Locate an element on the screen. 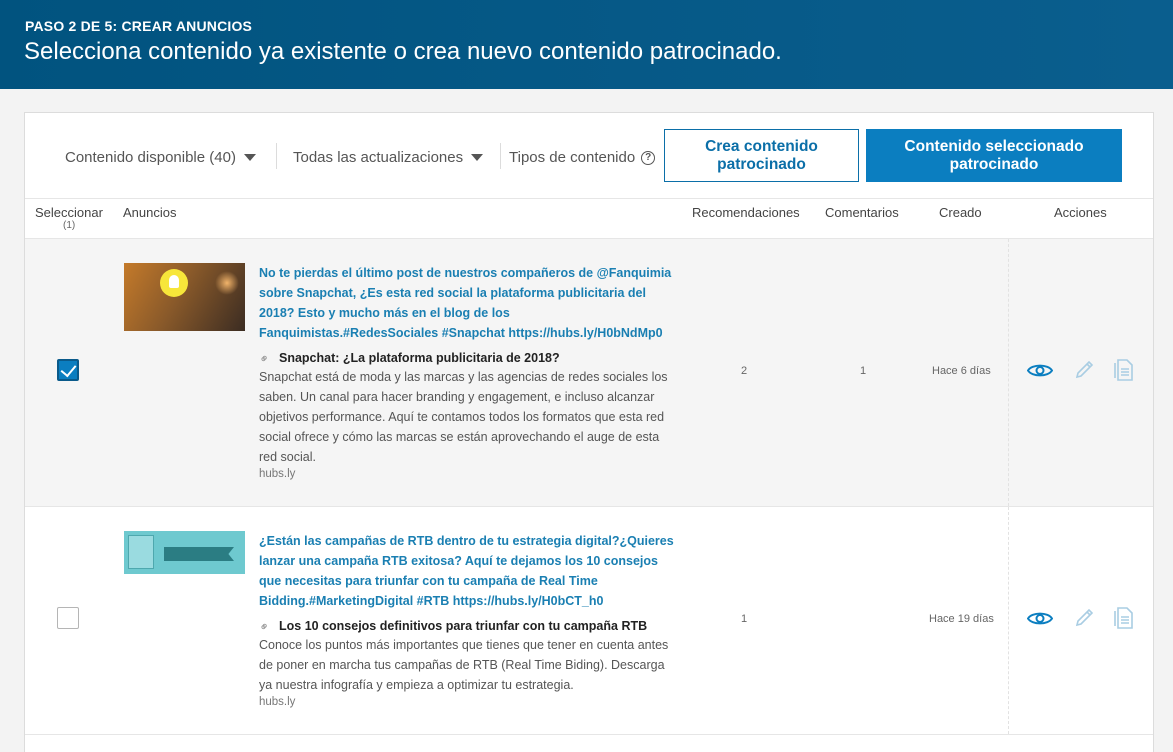 The image size is (1173, 752). created-date: Hace 6 días is located at coordinates (961, 371).